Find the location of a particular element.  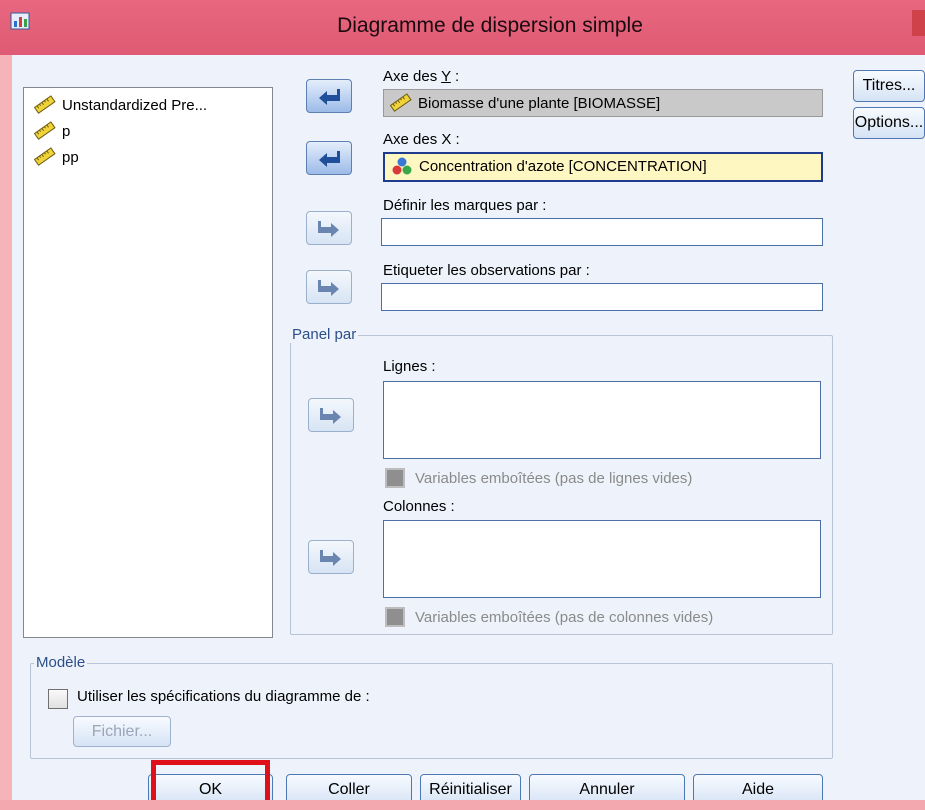

y-axis-field: Biomasse d'une plante [BIOMASSE] is located at coordinates (603, 103).